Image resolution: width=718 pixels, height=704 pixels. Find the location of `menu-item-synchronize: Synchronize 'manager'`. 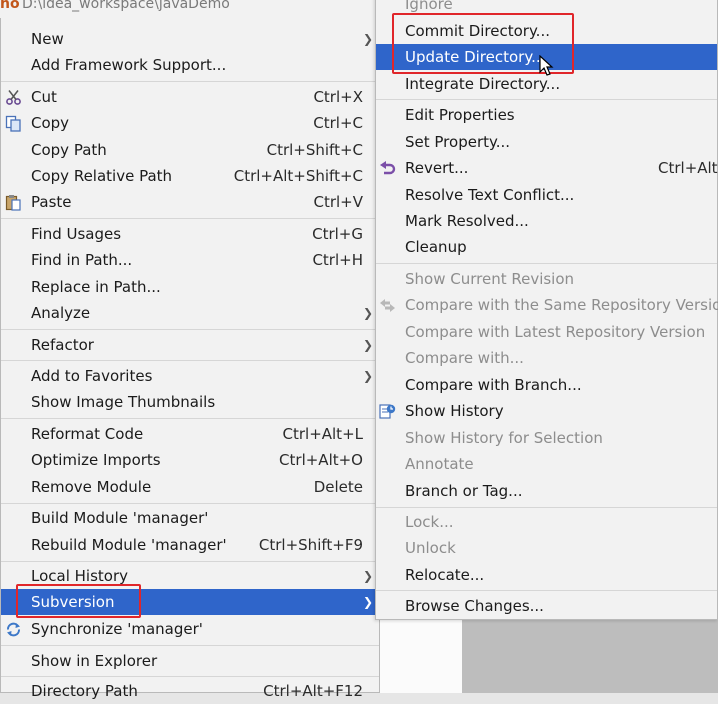

menu-item-synchronize: Synchronize 'manager' is located at coordinates (190, 629).